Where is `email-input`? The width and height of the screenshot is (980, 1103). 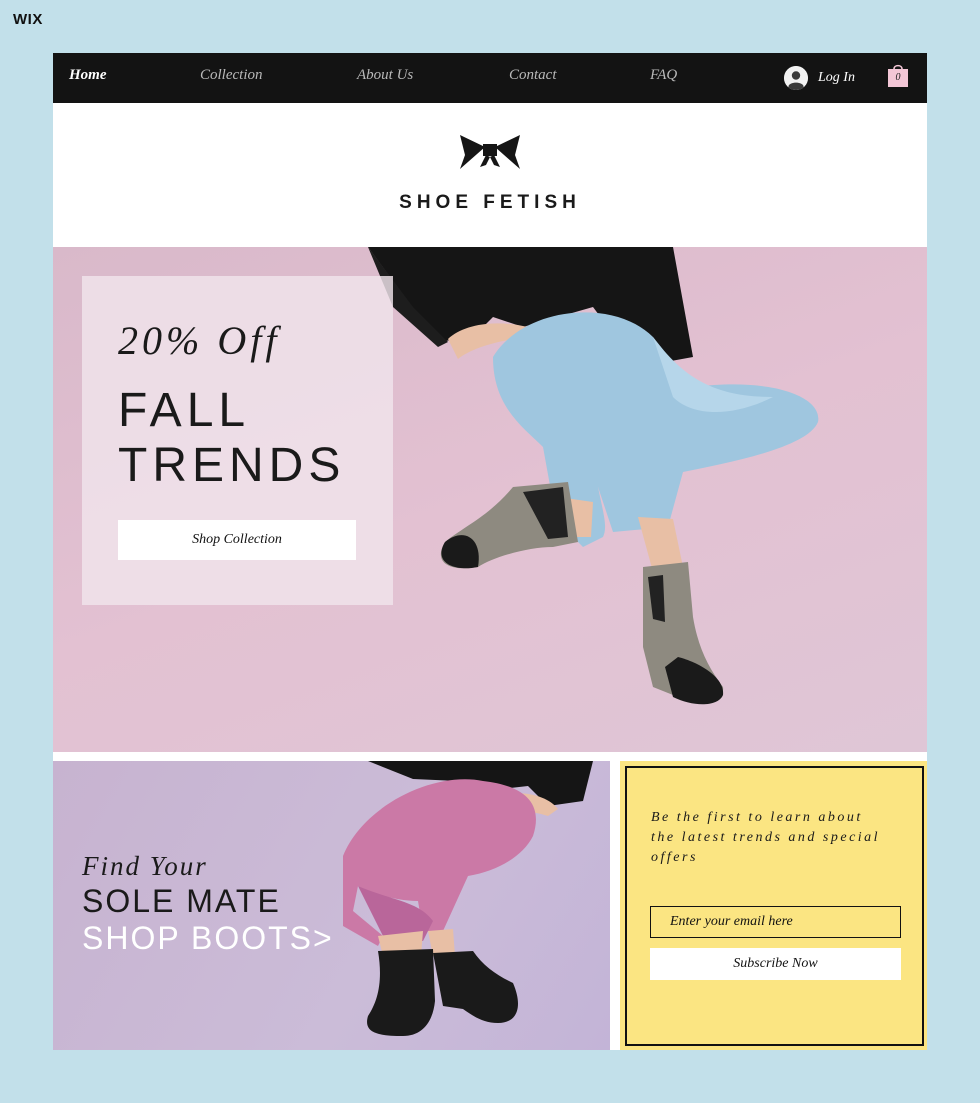 email-input is located at coordinates (775, 922).